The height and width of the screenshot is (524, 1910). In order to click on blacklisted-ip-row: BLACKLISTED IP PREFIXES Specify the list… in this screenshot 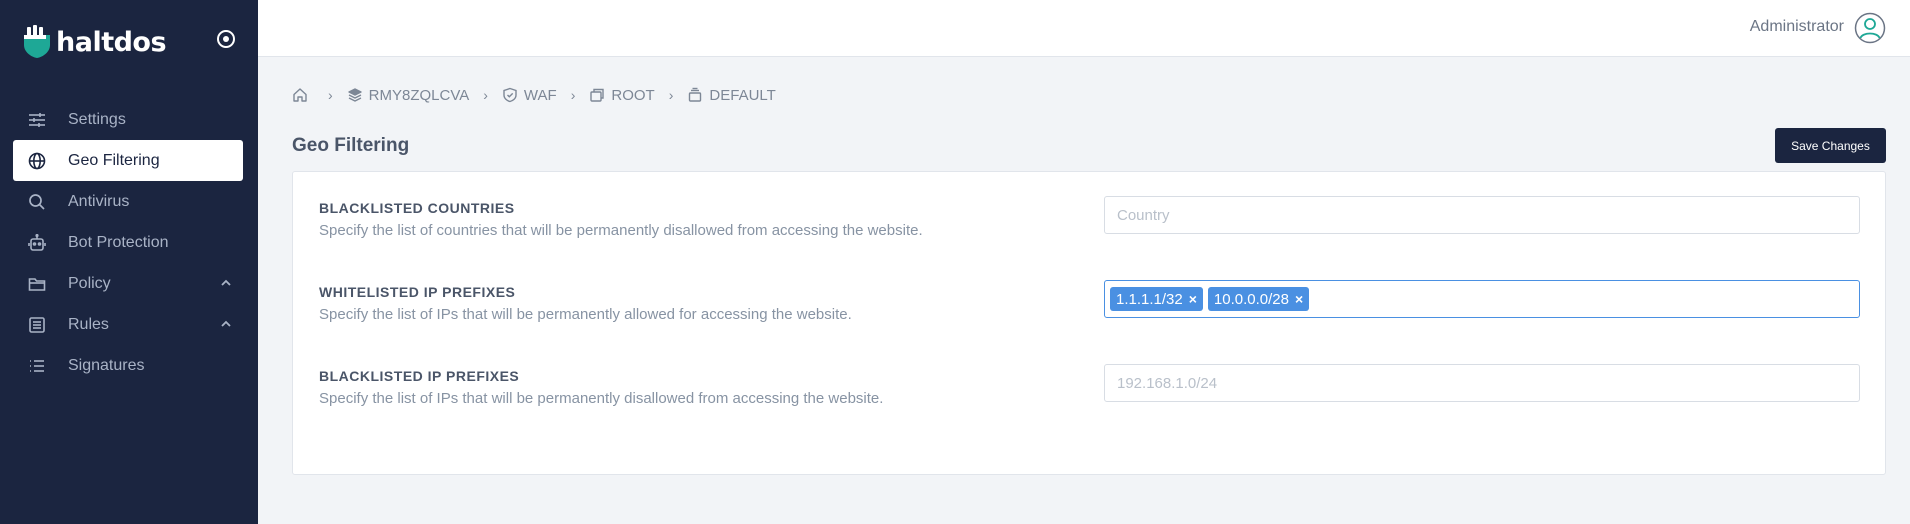, I will do `click(1089, 396)`.